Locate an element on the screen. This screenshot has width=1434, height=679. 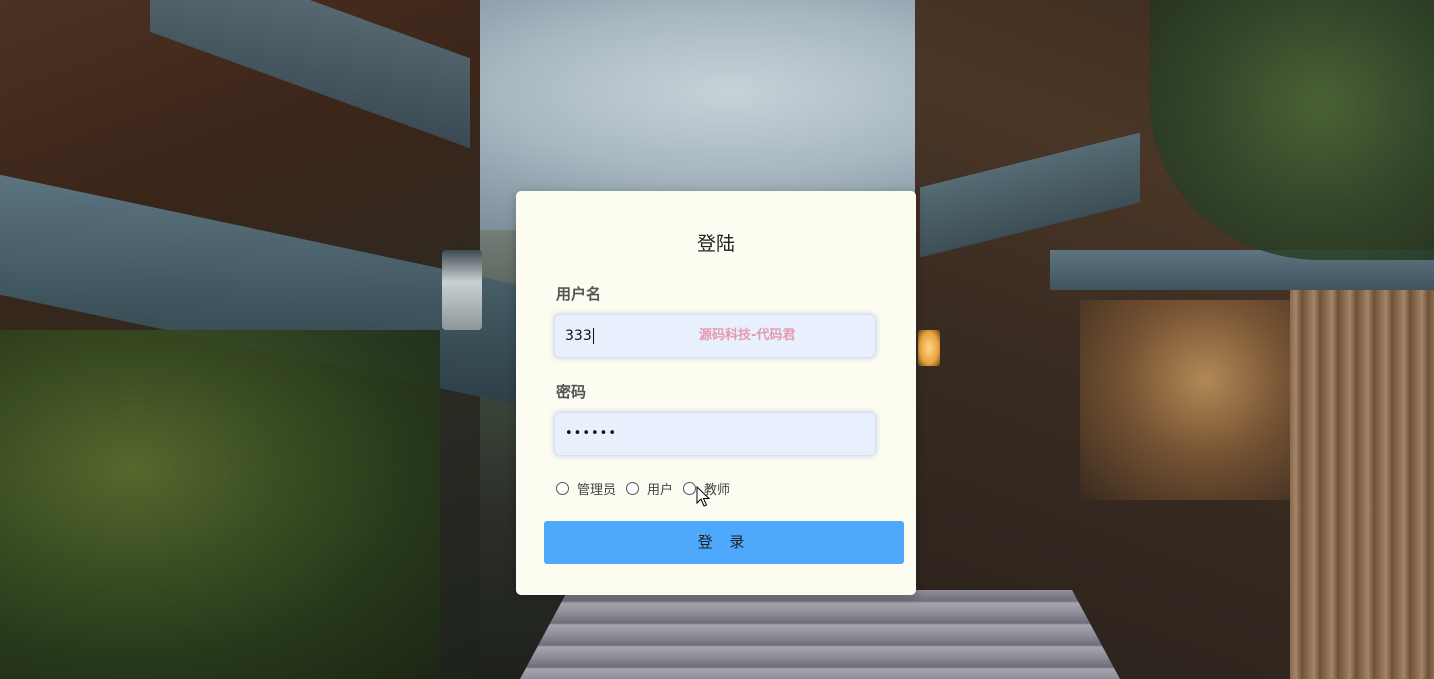
mouse-pointer-icon is located at coordinates (703, 496).